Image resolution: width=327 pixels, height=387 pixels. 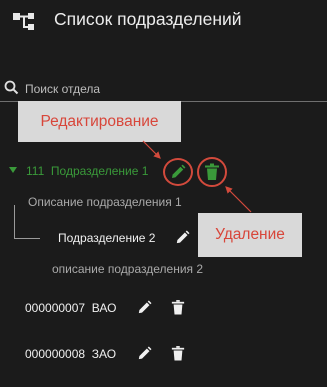 I want to click on tree-item: 000000008 ЗАО, so click(x=70, y=354).